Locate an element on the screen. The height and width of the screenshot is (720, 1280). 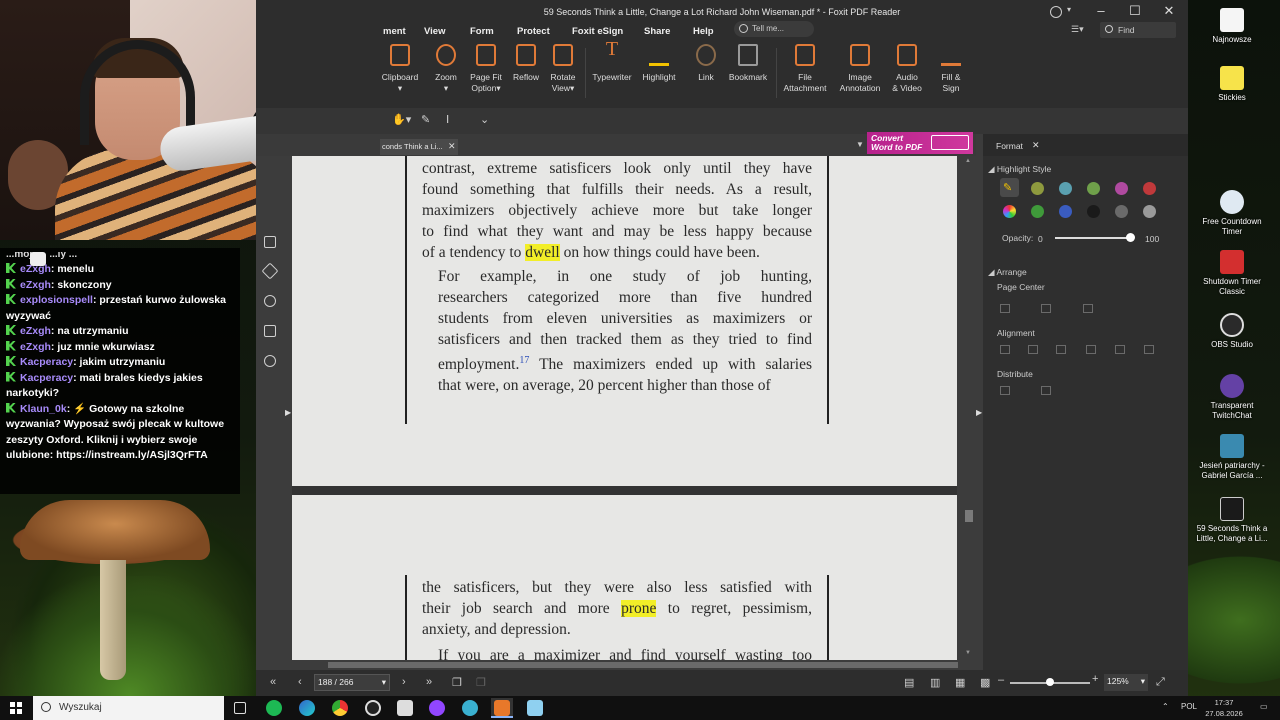
center-vertical-icon is located at coordinates (1046, 308).